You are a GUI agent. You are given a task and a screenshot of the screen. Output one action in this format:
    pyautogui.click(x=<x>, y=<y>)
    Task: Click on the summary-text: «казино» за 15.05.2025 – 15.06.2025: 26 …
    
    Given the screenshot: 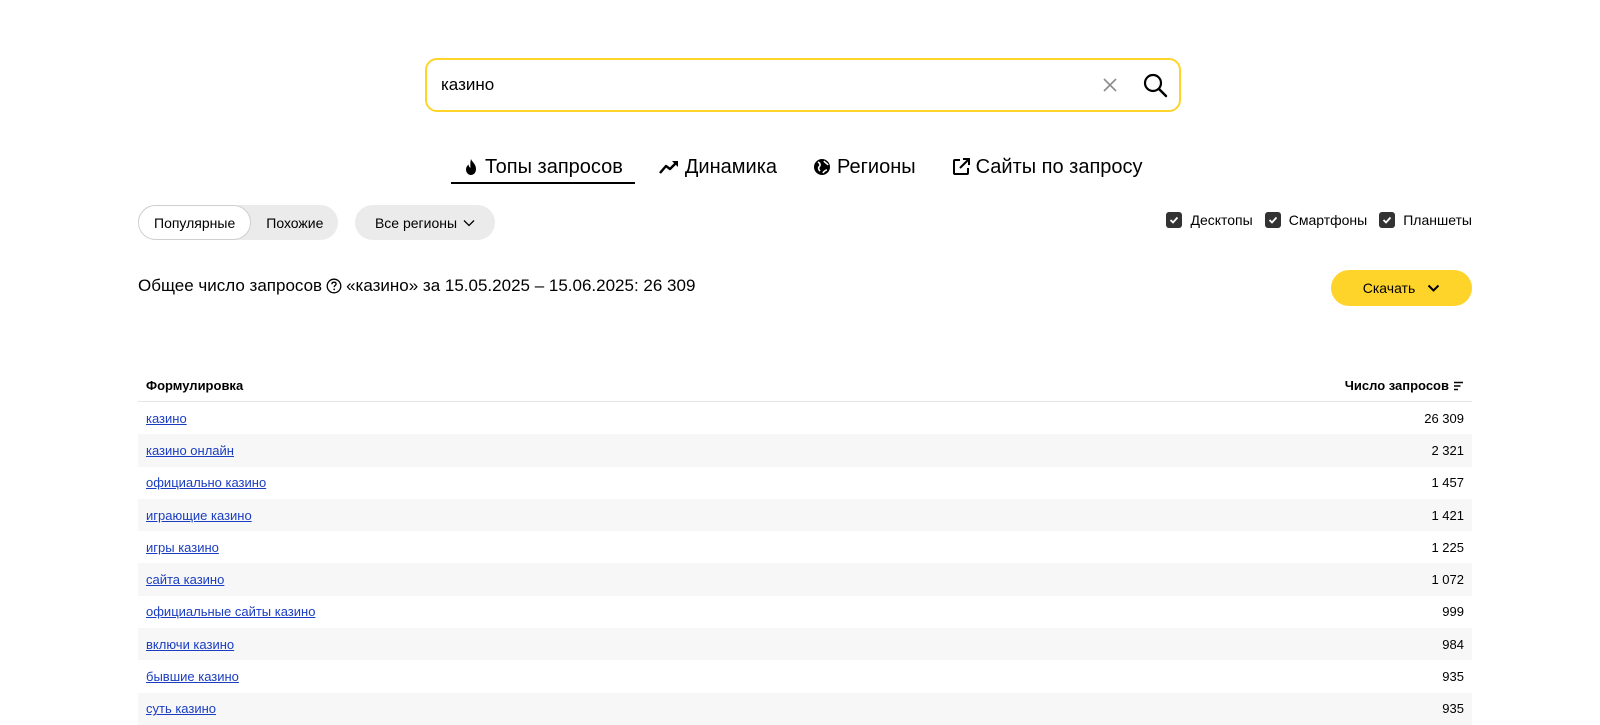 What is the action you would take?
    pyautogui.click(x=521, y=285)
    